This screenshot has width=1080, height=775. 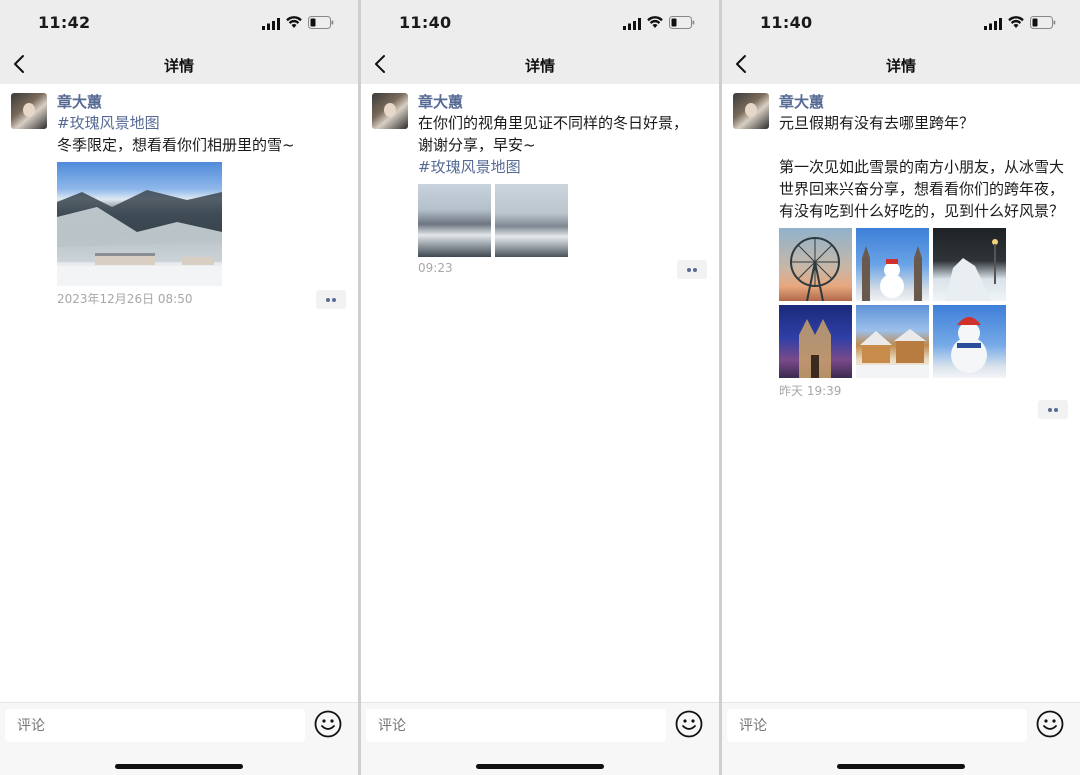 What do you see at coordinates (969, 345) in the screenshot?
I see `giant-snowman-drawing` at bounding box center [969, 345].